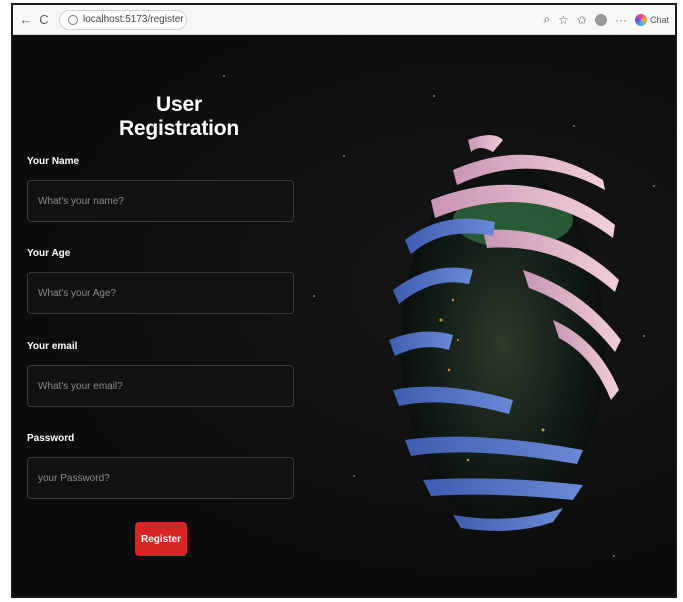 The image size is (683, 602). What do you see at coordinates (51, 438) in the screenshot?
I see `password-label: Password` at bounding box center [51, 438].